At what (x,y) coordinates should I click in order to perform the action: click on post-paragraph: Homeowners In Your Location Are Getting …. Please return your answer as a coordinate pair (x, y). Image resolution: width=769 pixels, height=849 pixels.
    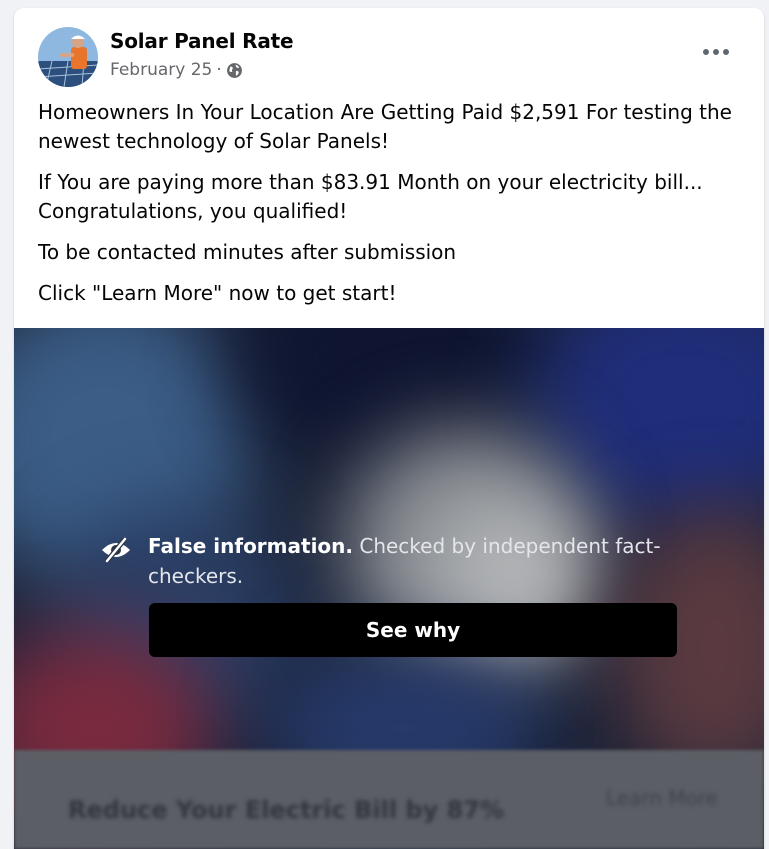
    Looking at the image, I should click on (385, 126).